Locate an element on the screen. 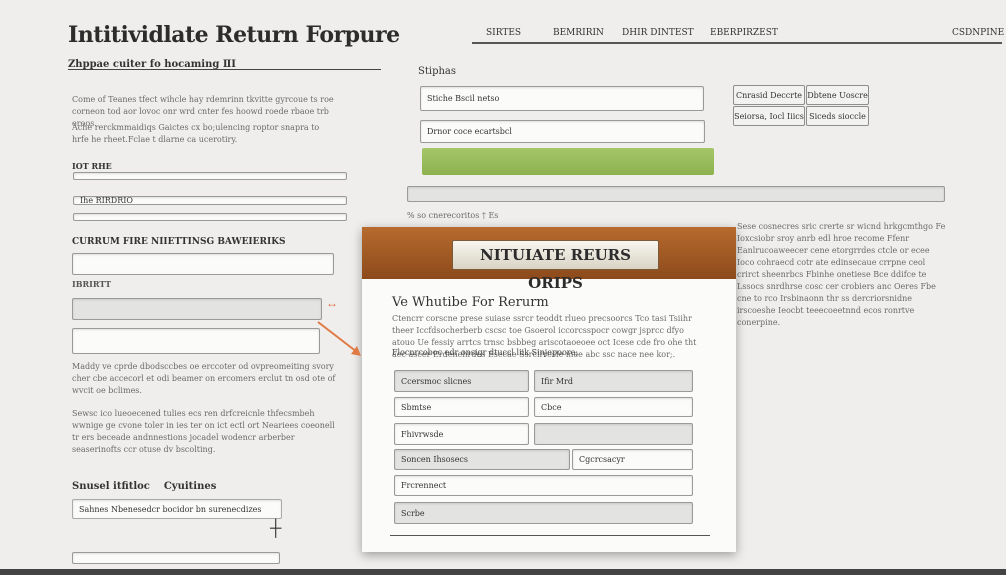  modal-field-6-value: Scrbe is located at coordinates (413, 513).